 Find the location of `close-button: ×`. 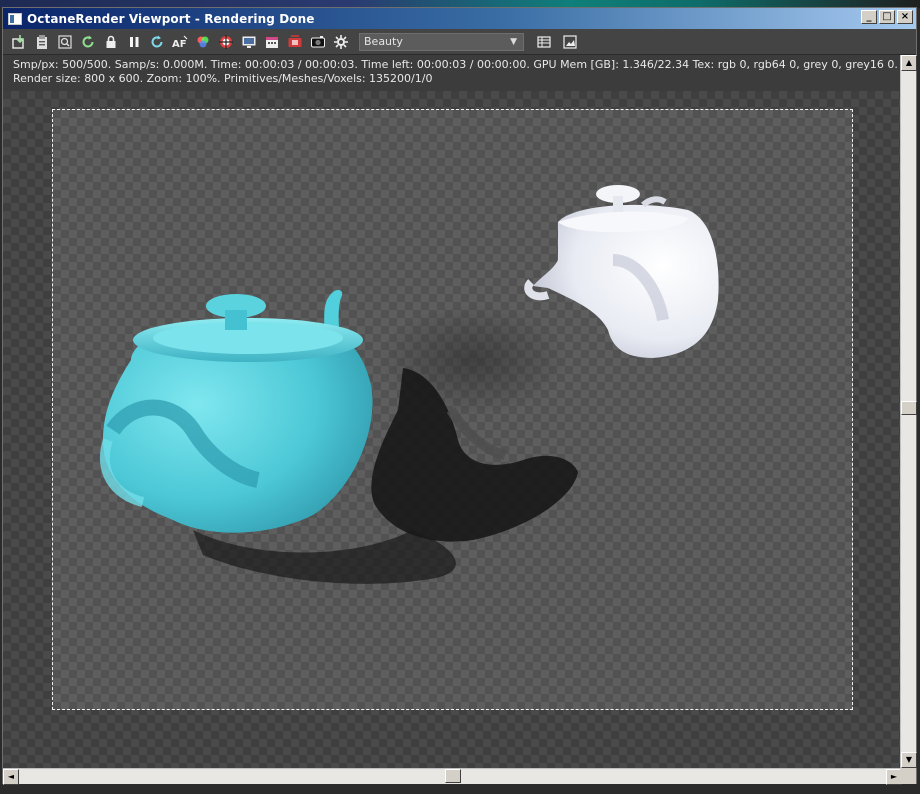

close-button: × is located at coordinates (905, 17).